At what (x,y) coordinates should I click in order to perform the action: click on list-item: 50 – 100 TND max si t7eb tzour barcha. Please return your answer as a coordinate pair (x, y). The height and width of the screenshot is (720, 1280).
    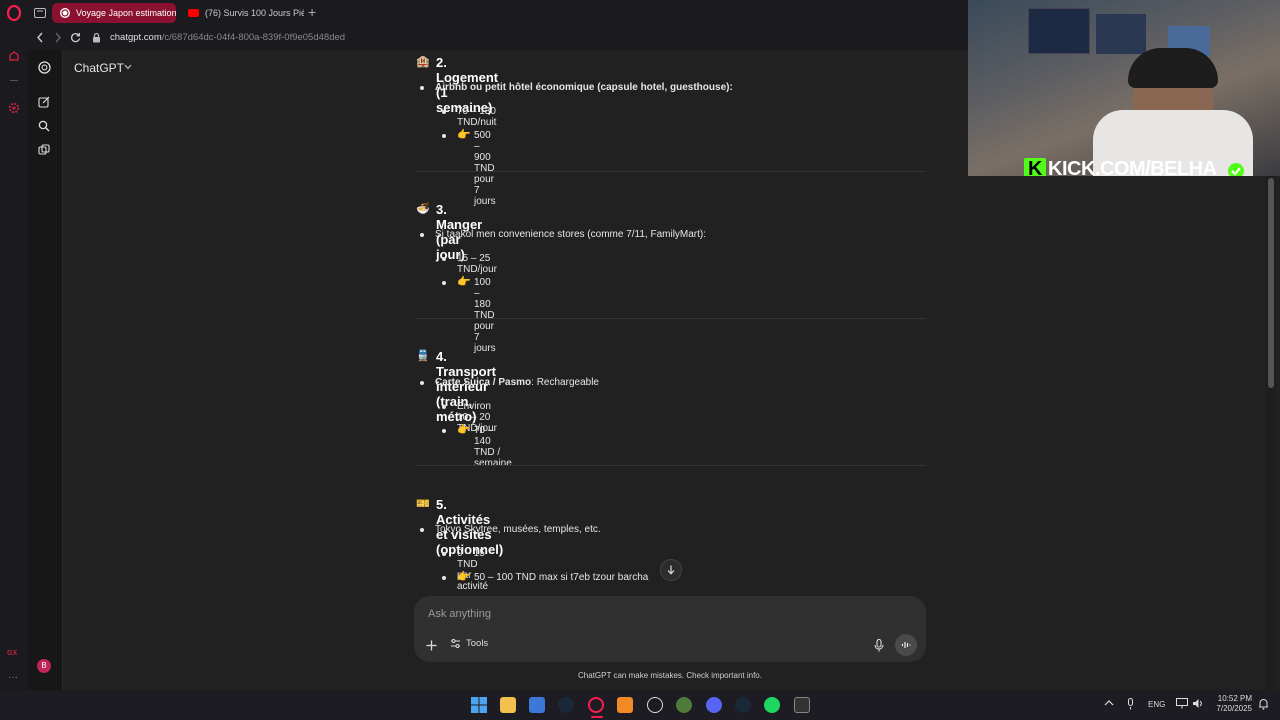
    Looking at the image, I should click on (561, 577).